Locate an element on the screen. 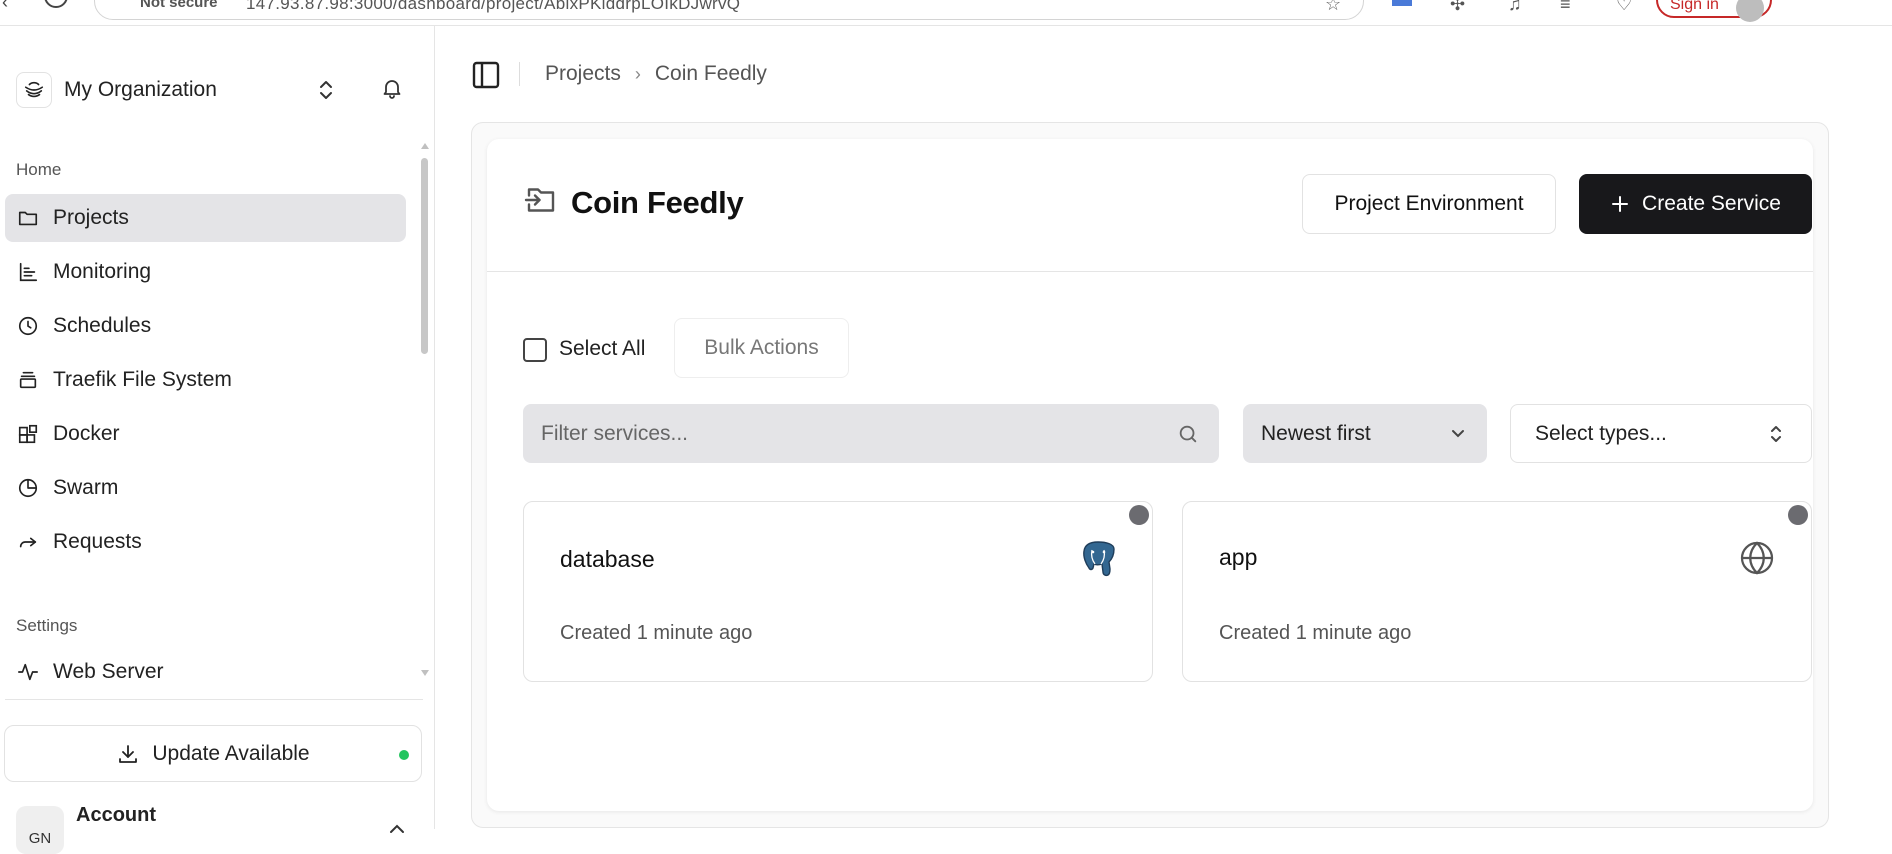 The width and height of the screenshot is (1892, 854). breadcrumb: Projects › Coin Feedly is located at coordinates (656, 74).